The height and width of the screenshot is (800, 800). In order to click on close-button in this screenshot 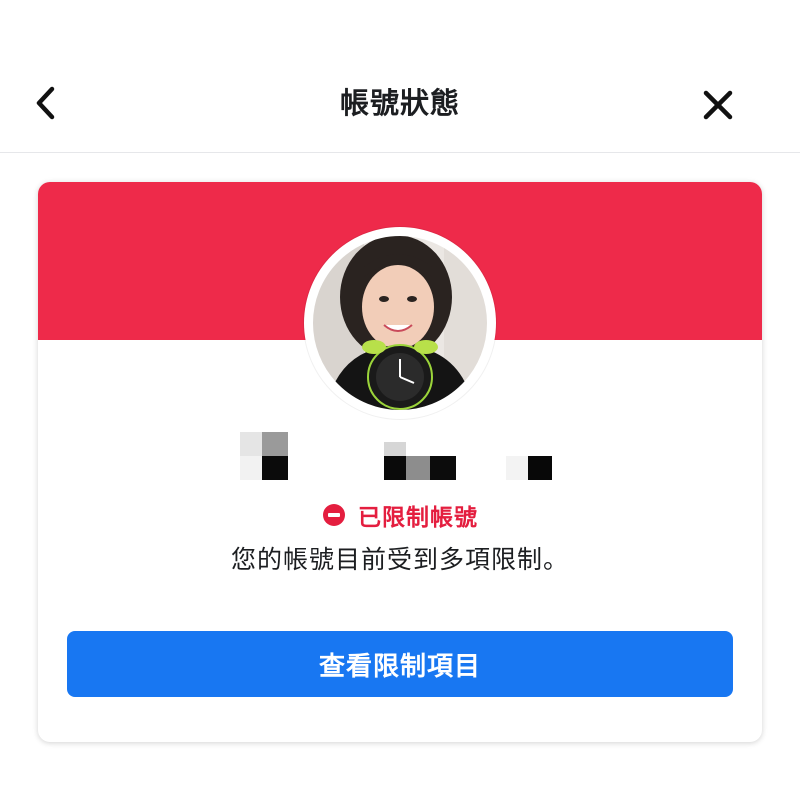, I will do `click(718, 105)`.